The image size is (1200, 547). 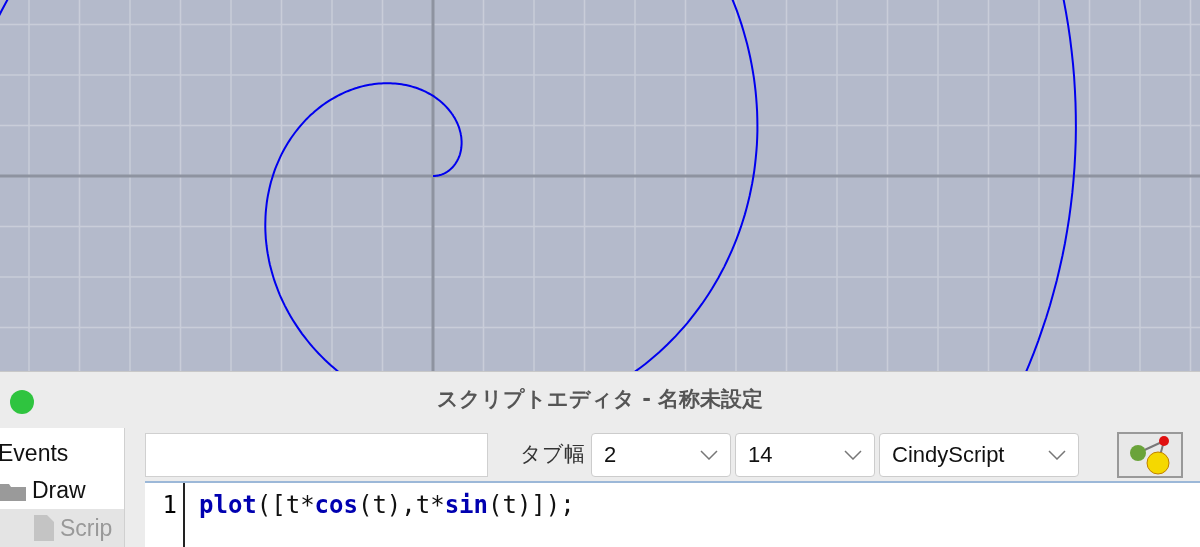 I want to click on dropdown: CindyScript, so click(x=979, y=454).